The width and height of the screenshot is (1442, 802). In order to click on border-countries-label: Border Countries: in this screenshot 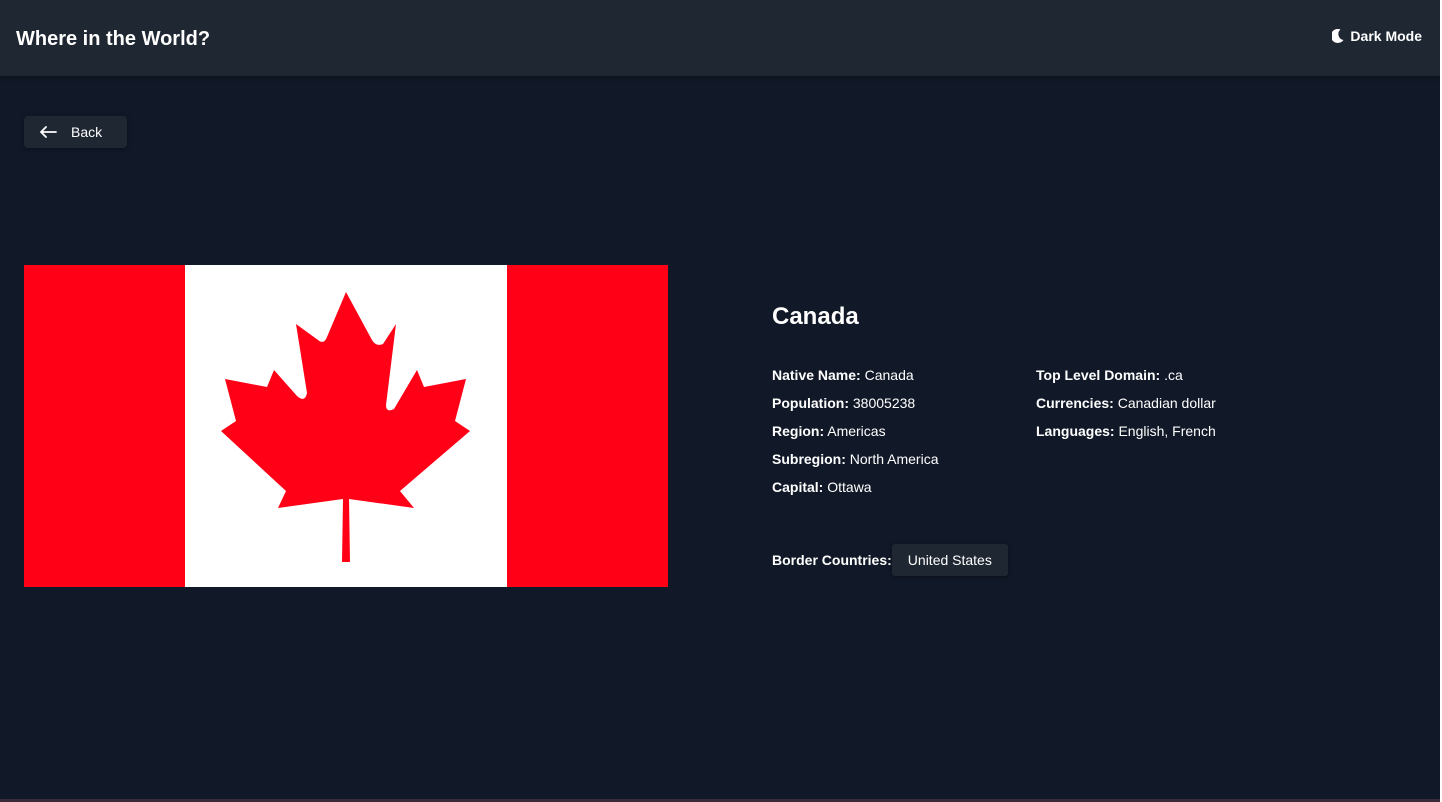, I will do `click(832, 560)`.